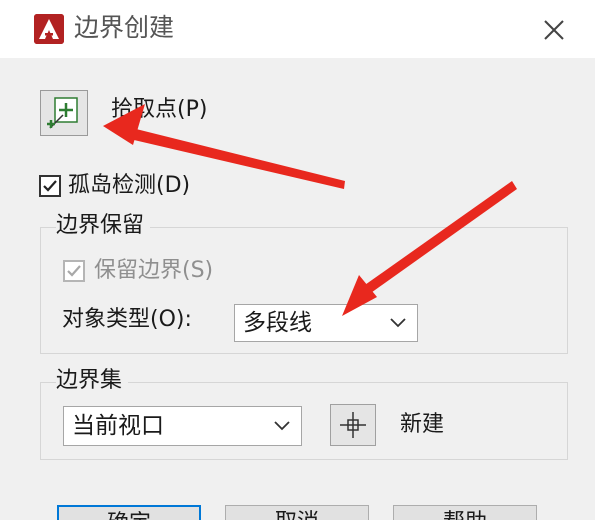 Image resolution: width=614 pixels, height=520 pixels. I want to click on boundary-retention-title: 边界保留, so click(103, 226).